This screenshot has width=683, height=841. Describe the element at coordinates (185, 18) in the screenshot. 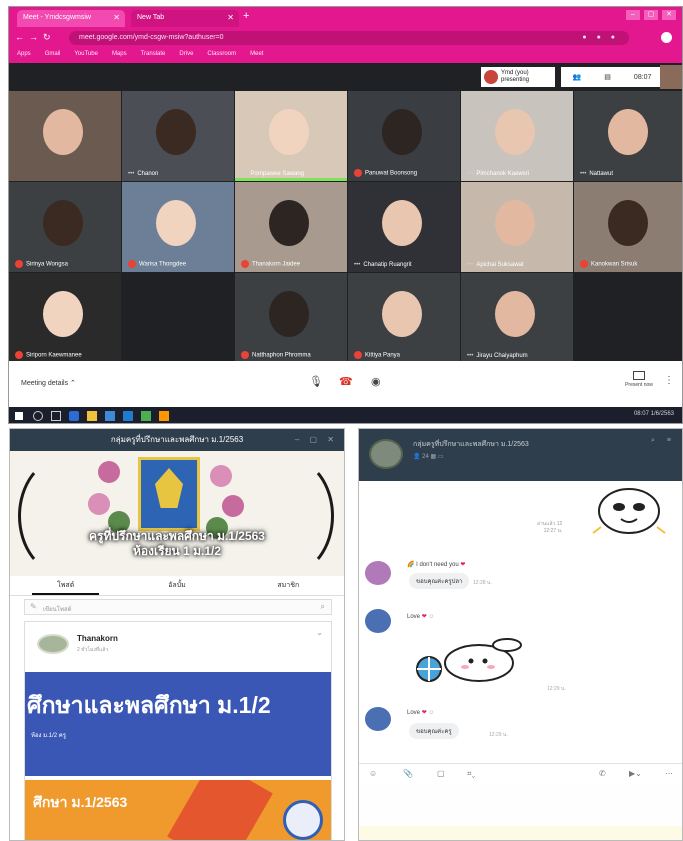

I see `tab-new: New Tab ✕` at that location.